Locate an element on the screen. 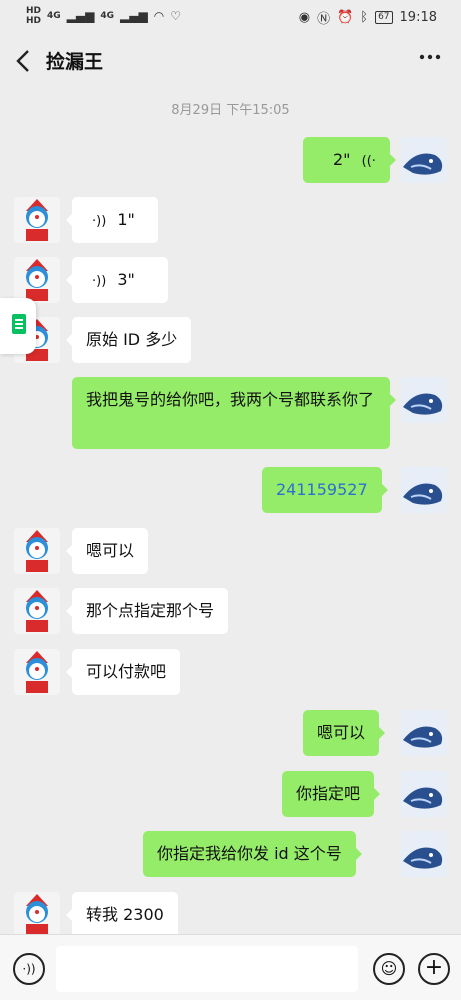 Image resolution: width=461 pixels, height=1000 pixels. network-4g-1: 4G is located at coordinates (54, 16).